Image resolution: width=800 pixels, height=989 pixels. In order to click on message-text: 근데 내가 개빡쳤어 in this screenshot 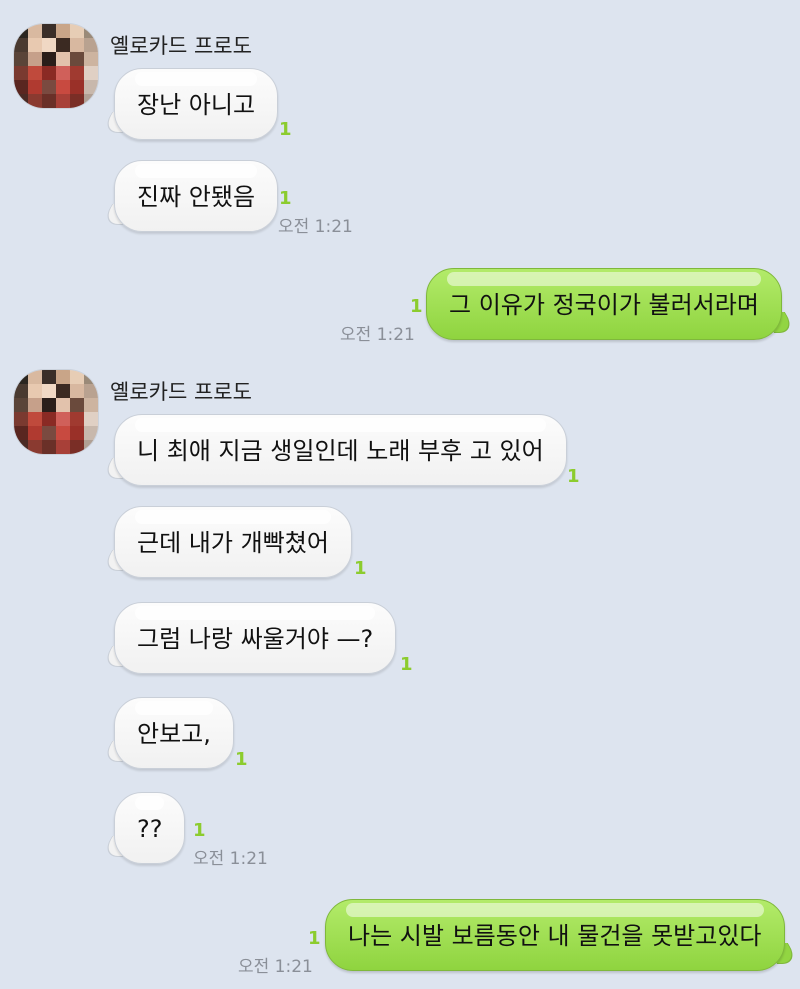, I will do `click(233, 543)`.